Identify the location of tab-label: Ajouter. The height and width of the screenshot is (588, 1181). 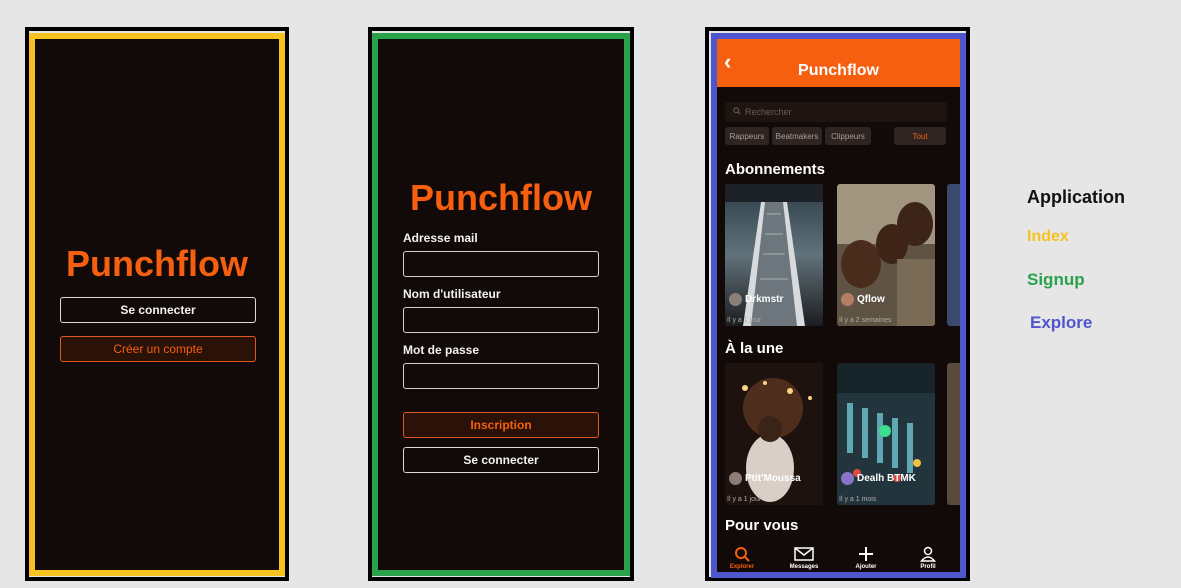
(866, 567).